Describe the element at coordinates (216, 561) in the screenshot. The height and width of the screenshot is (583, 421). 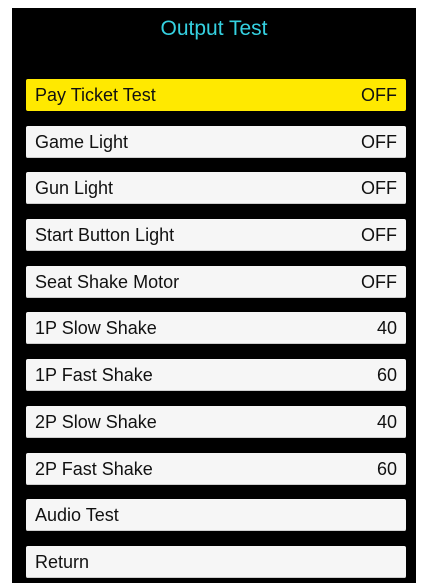
I see `menu-item-return: Return` at that location.